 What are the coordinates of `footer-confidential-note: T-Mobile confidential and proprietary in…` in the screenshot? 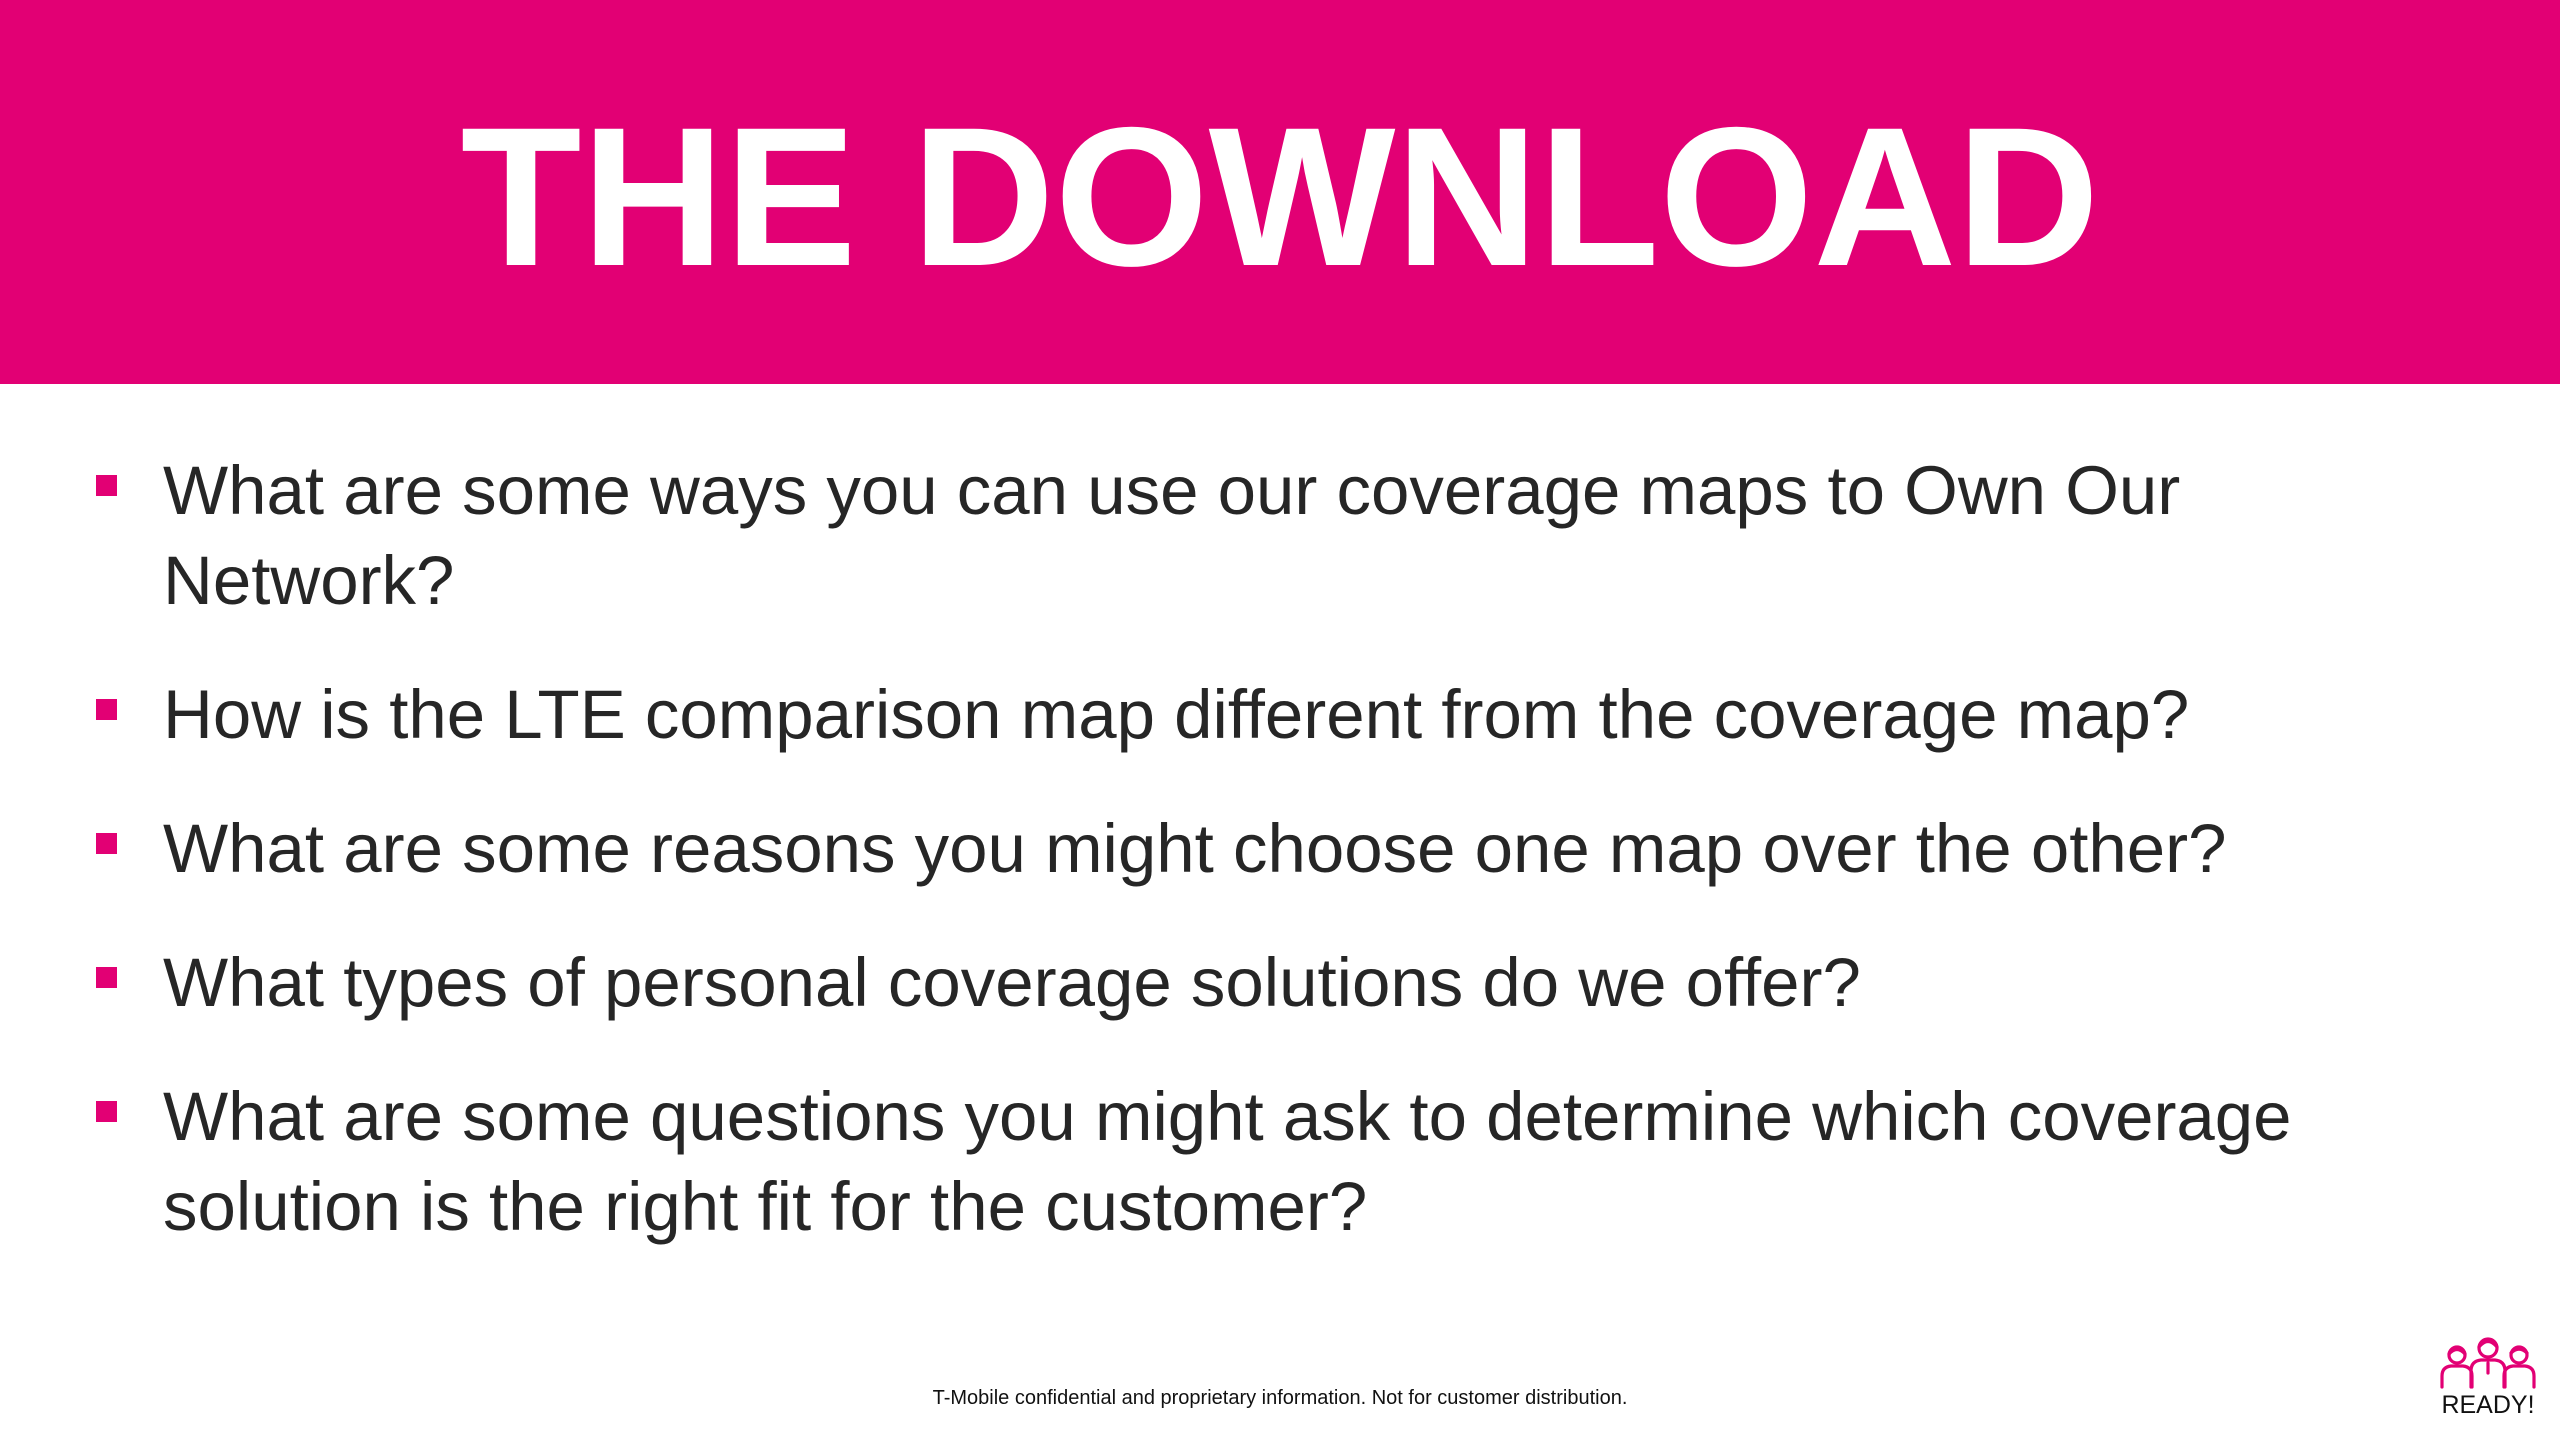 It's located at (1280, 1398).